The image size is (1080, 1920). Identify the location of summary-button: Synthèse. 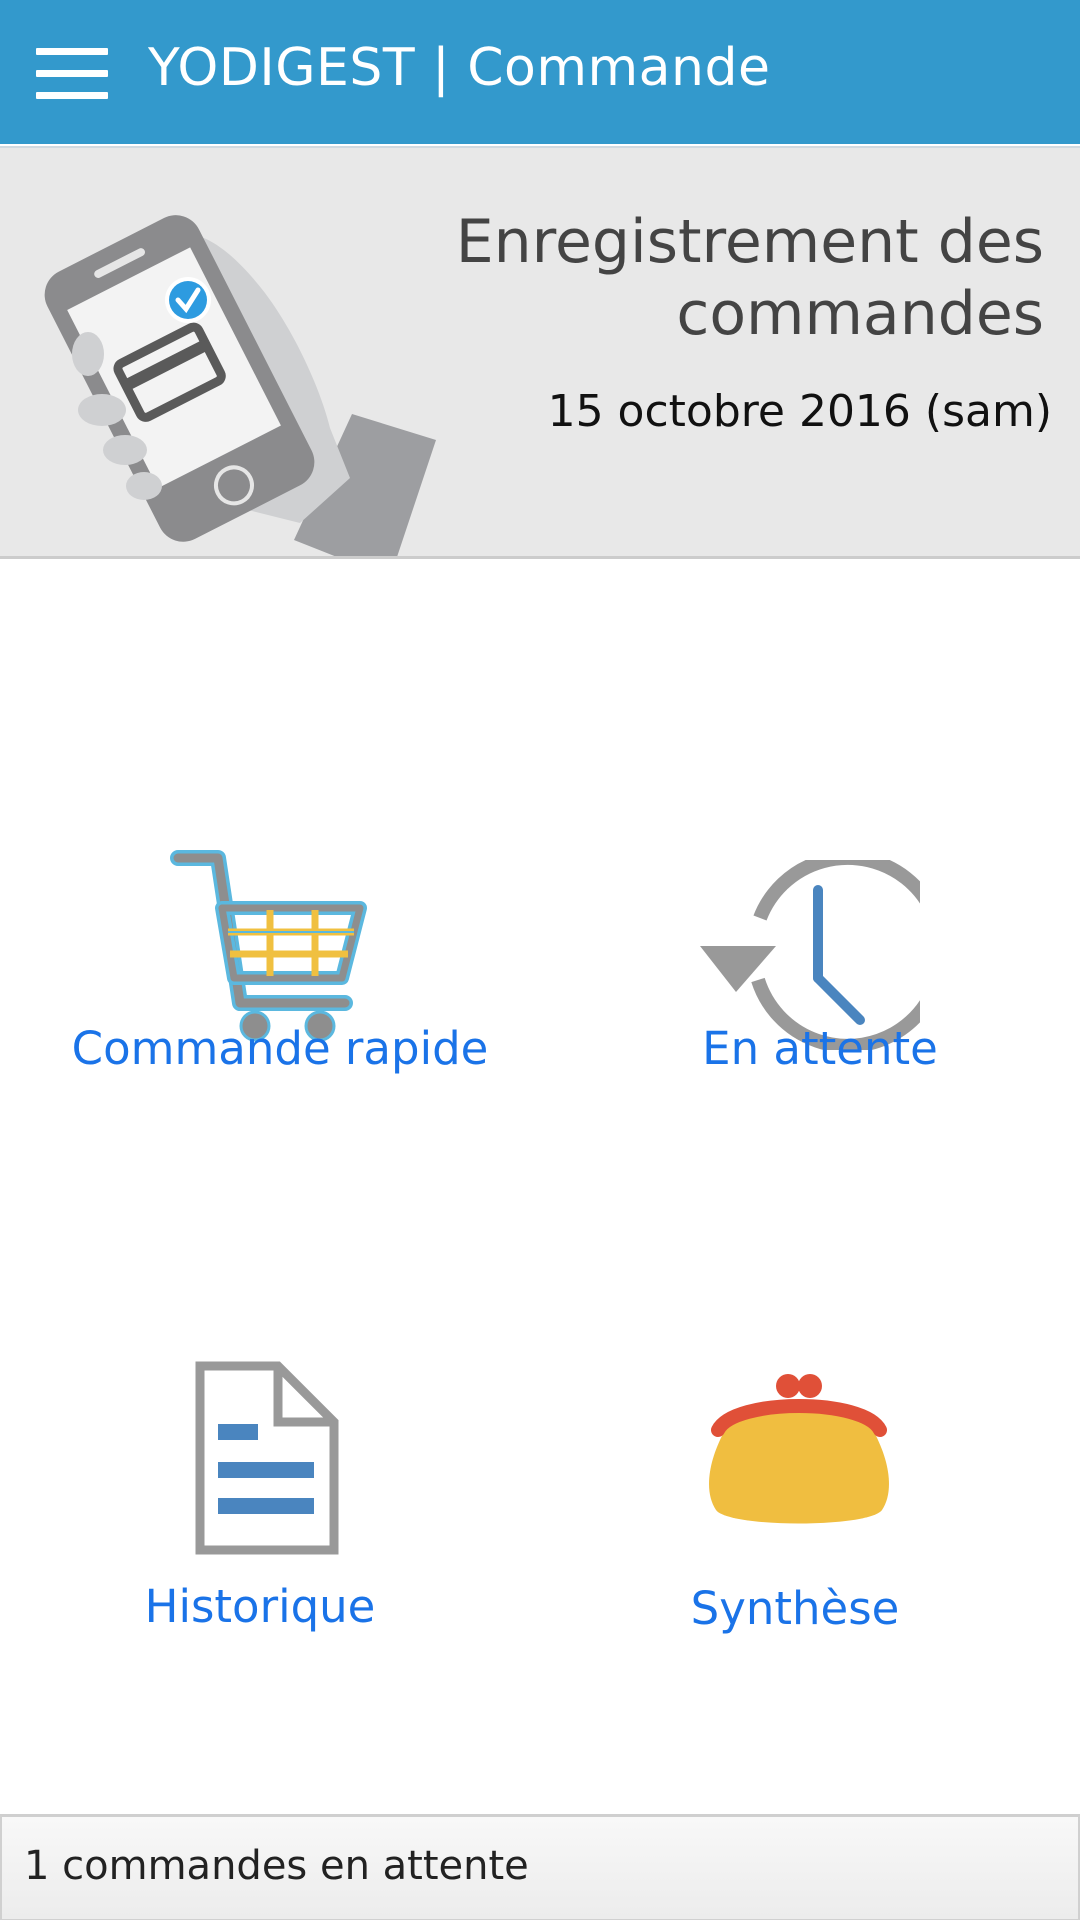
(795, 1500).